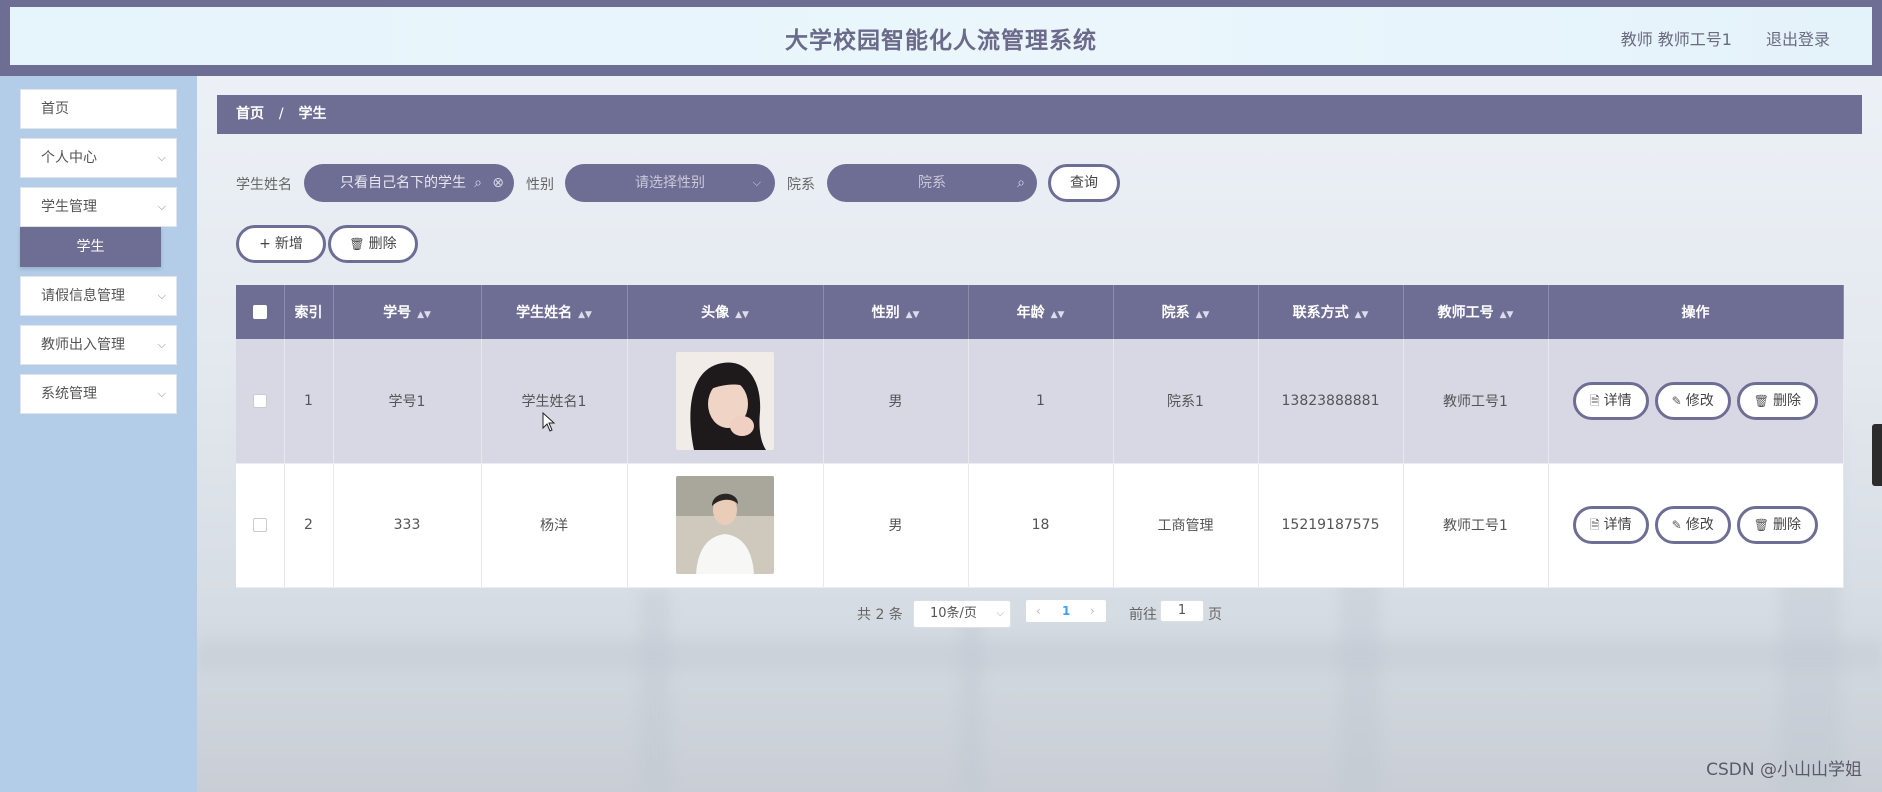 Image resolution: width=1882 pixels, height=792 pixels. I want to click on sidebar-subitem-student: 学生, so click(90, 247).